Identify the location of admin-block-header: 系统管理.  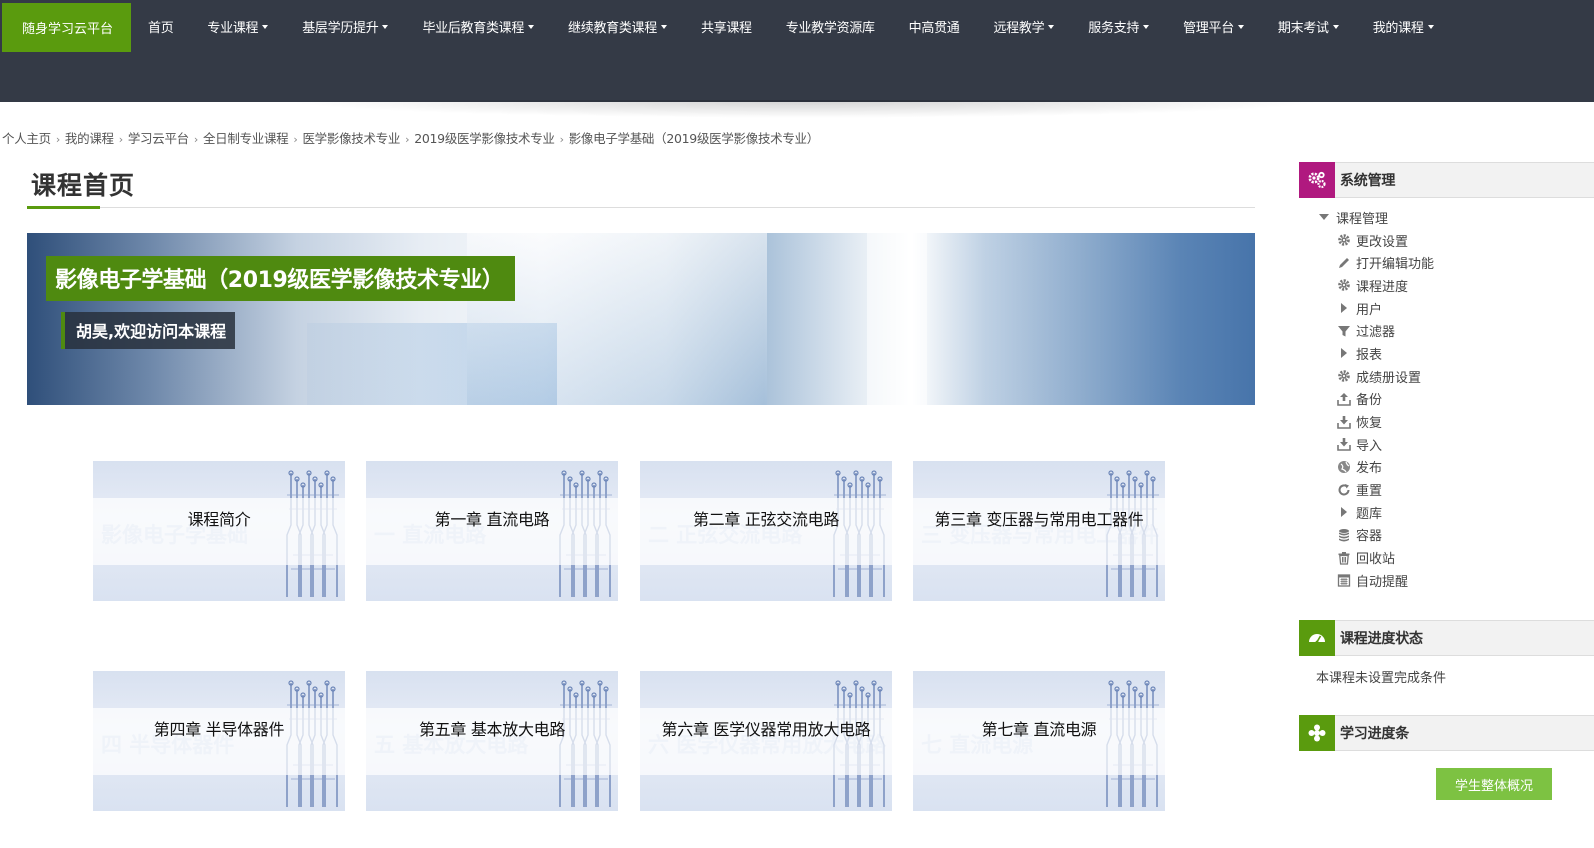
(1446, 179).